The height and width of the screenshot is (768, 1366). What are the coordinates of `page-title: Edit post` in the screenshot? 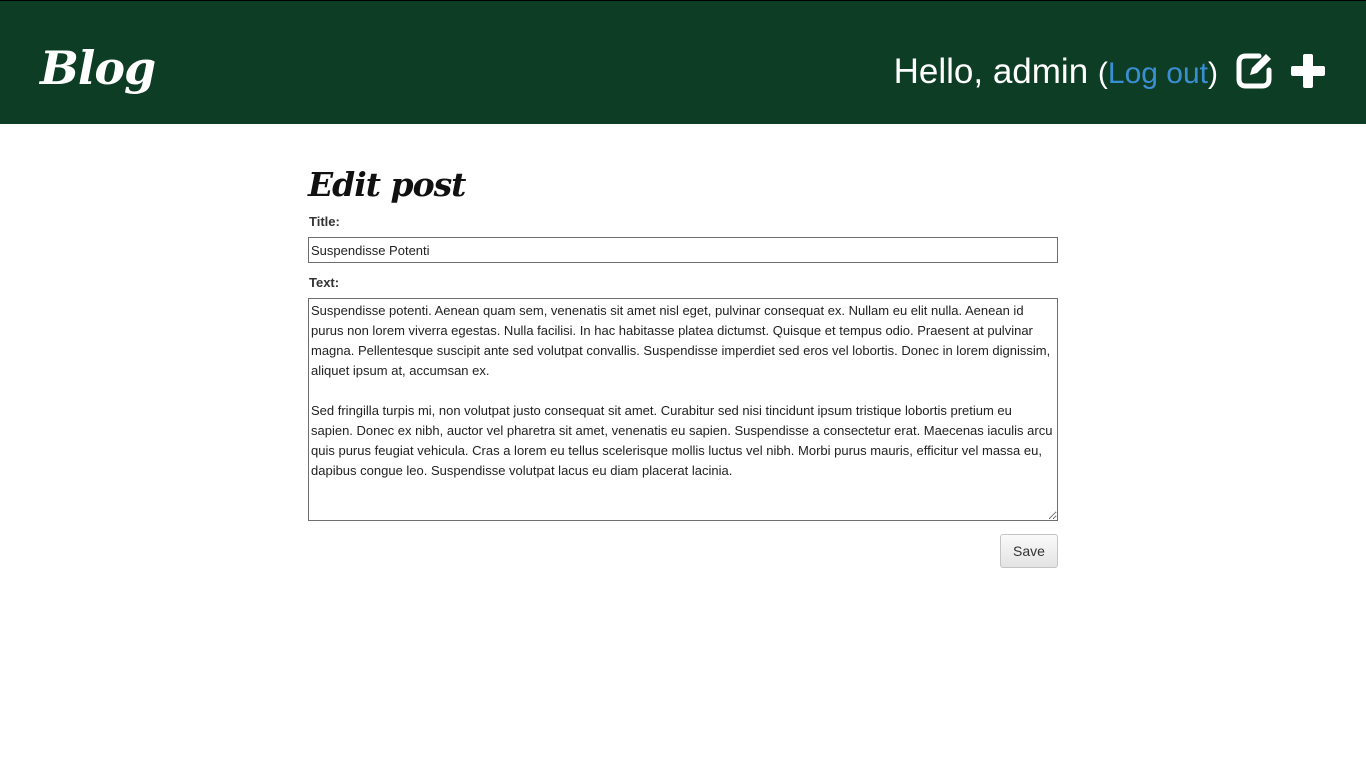 It's located at (387, 184).